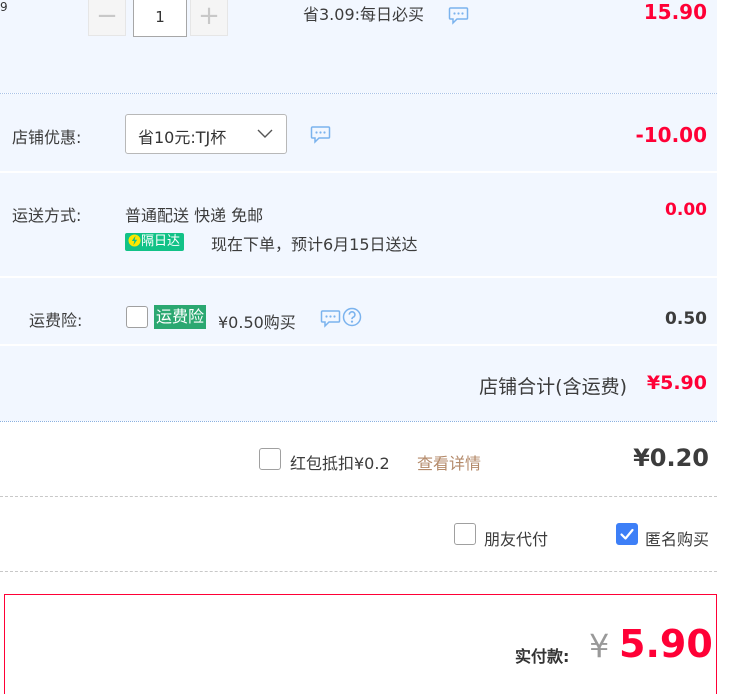 The width and height of the screenshot is (733, 694). I want to click on payment-currency: ¥, so click(599, 646).